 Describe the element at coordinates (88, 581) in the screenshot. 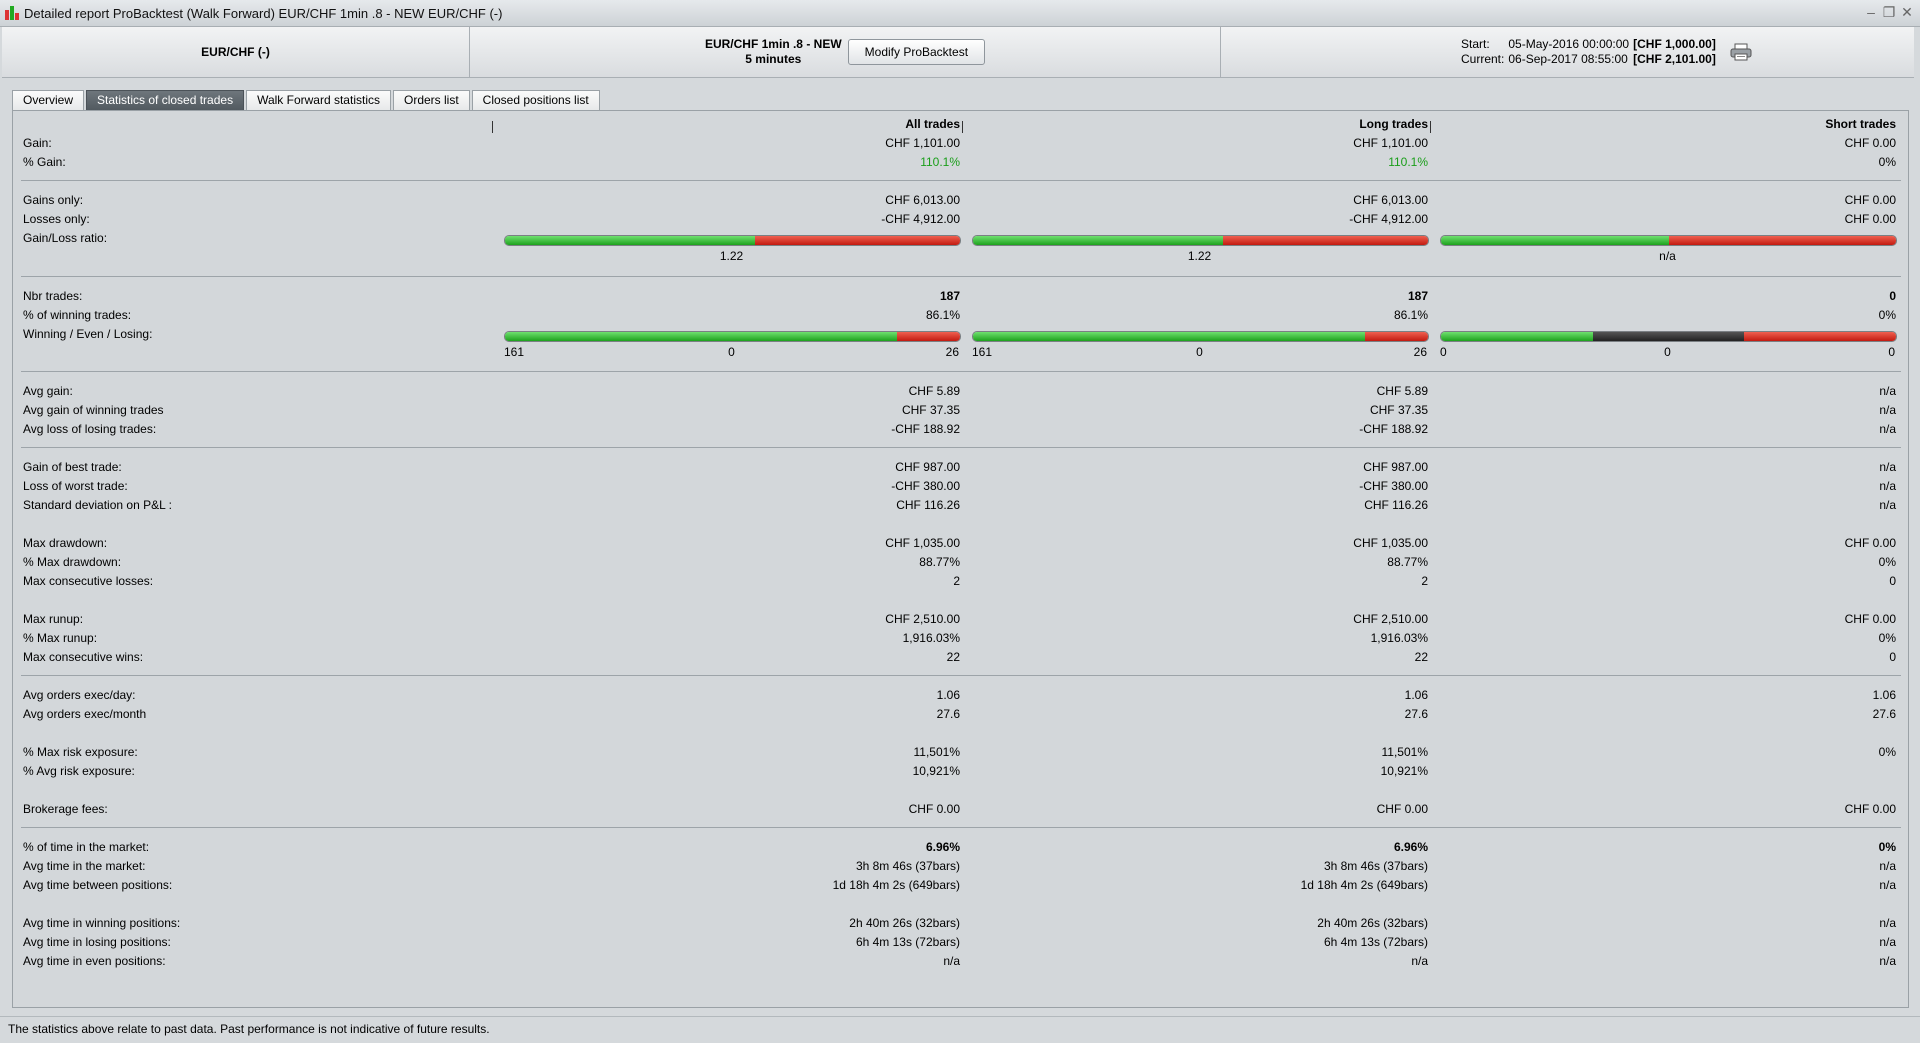

I see `max-consec-losses-label: Max consecutive losses:` at that location.